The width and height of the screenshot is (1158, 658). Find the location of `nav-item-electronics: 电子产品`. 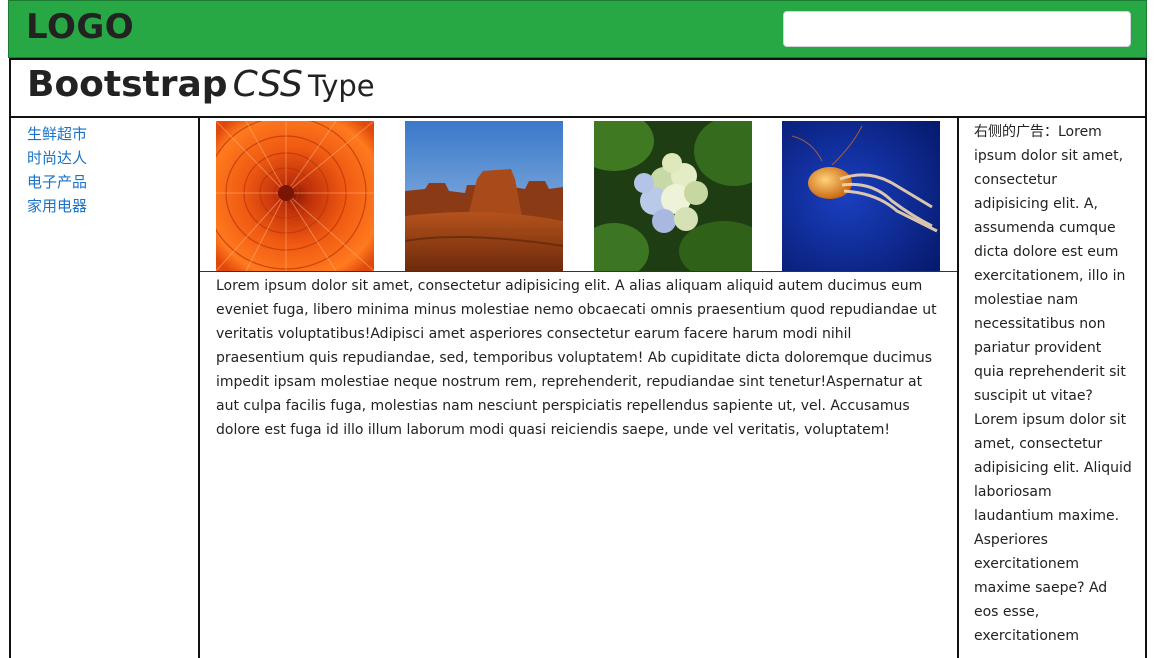

nav-item-electronics: 电子产品 is located at coordinates (57, 182).